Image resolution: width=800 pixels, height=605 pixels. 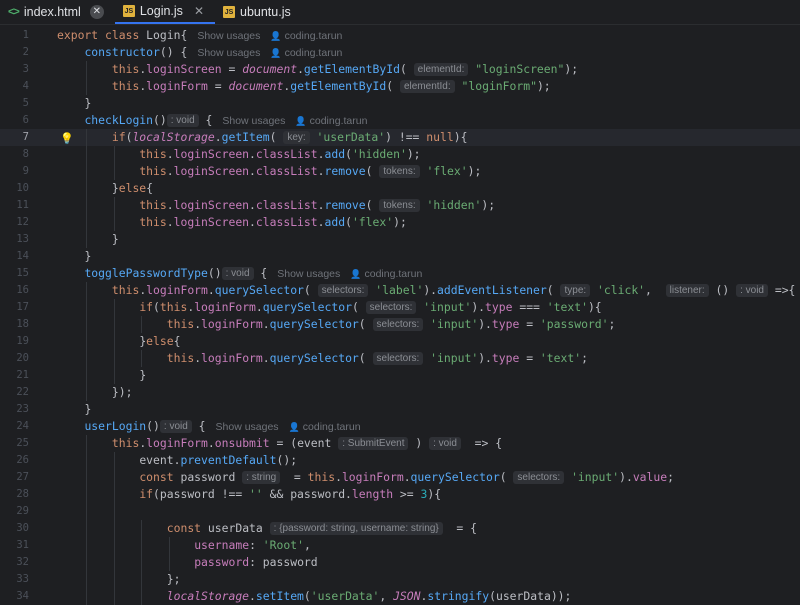 I want to click on tab-login-js: JS Login.js ✕, so click(x=164, y=12).